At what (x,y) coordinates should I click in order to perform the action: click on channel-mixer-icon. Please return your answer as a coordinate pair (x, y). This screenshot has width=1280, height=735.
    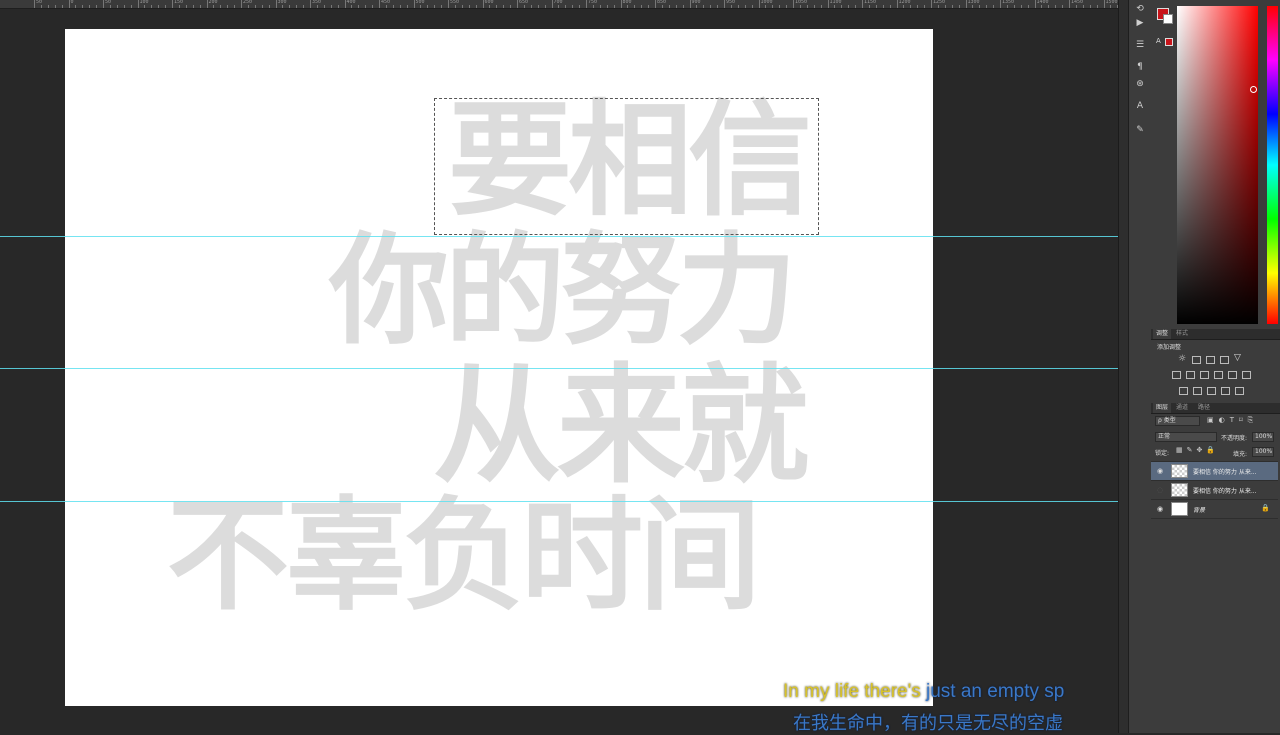
    Looking at the image, I should click on (1232, 375).